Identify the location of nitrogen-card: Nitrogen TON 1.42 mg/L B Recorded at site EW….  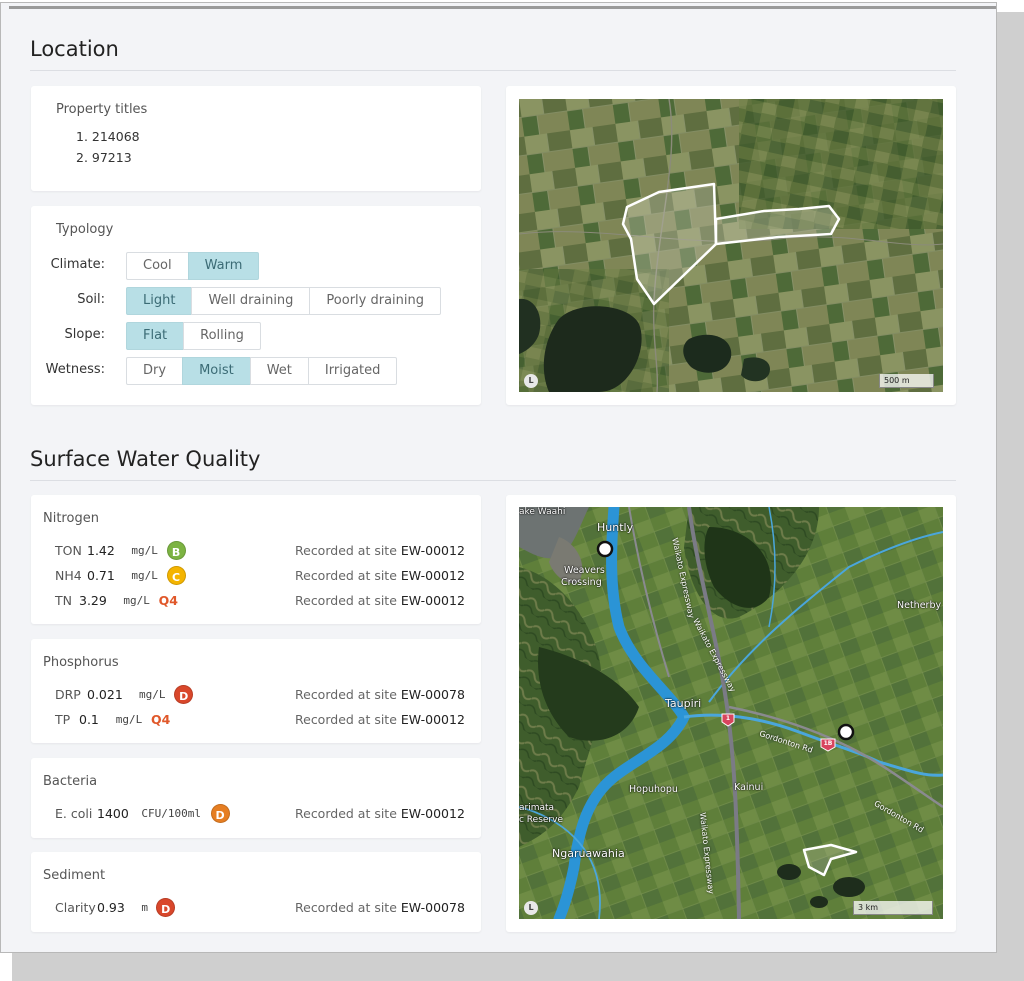
(256, 559).